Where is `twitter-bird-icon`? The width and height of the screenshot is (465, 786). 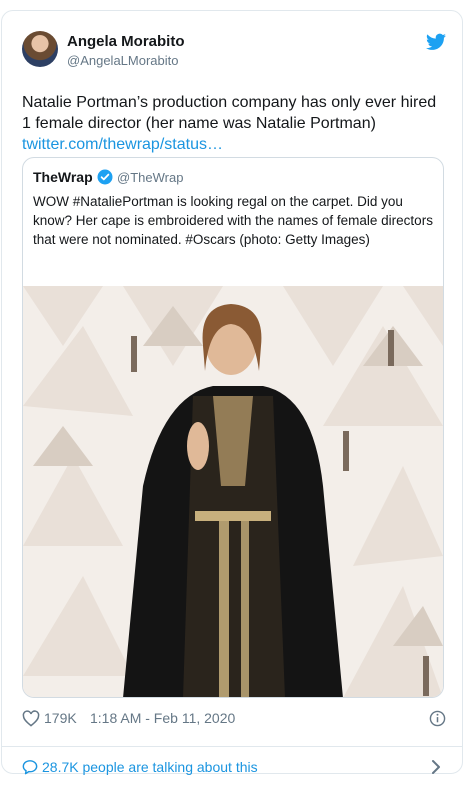
twitter-bird-icon is located at coordinates (436, 42).